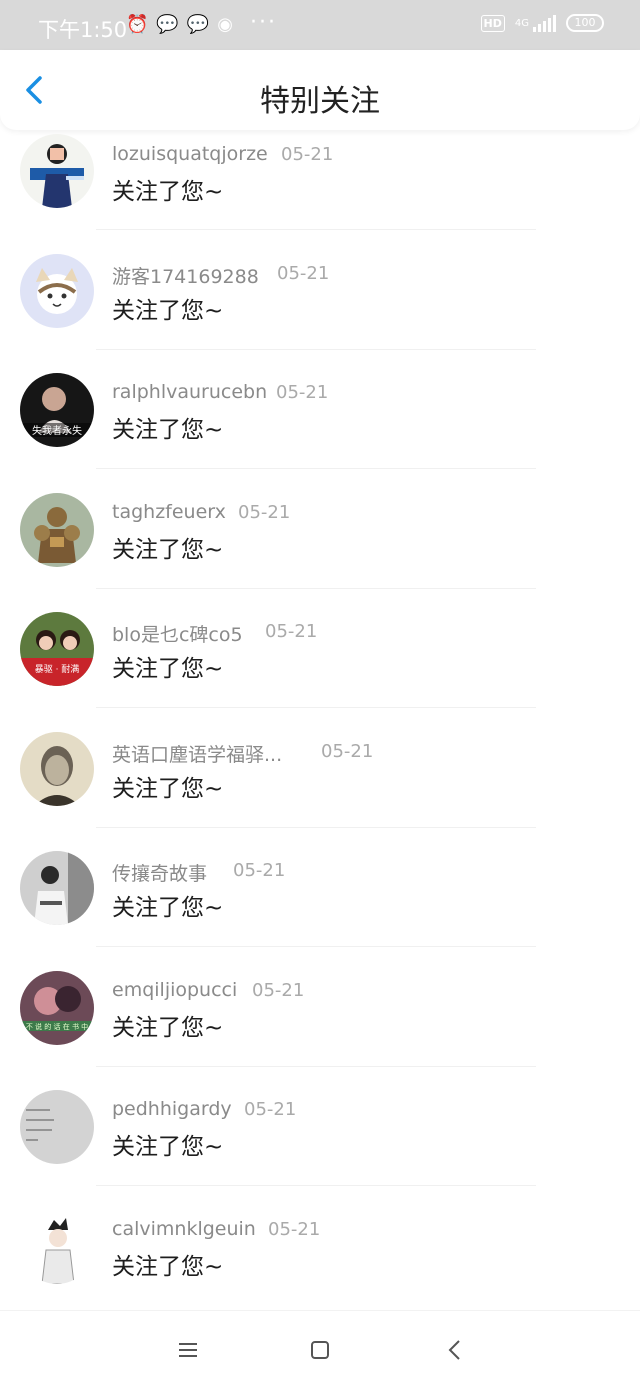 This screenshot has width=640, height=1388. I want to click on system-nav-bar, so click(320, 1349).